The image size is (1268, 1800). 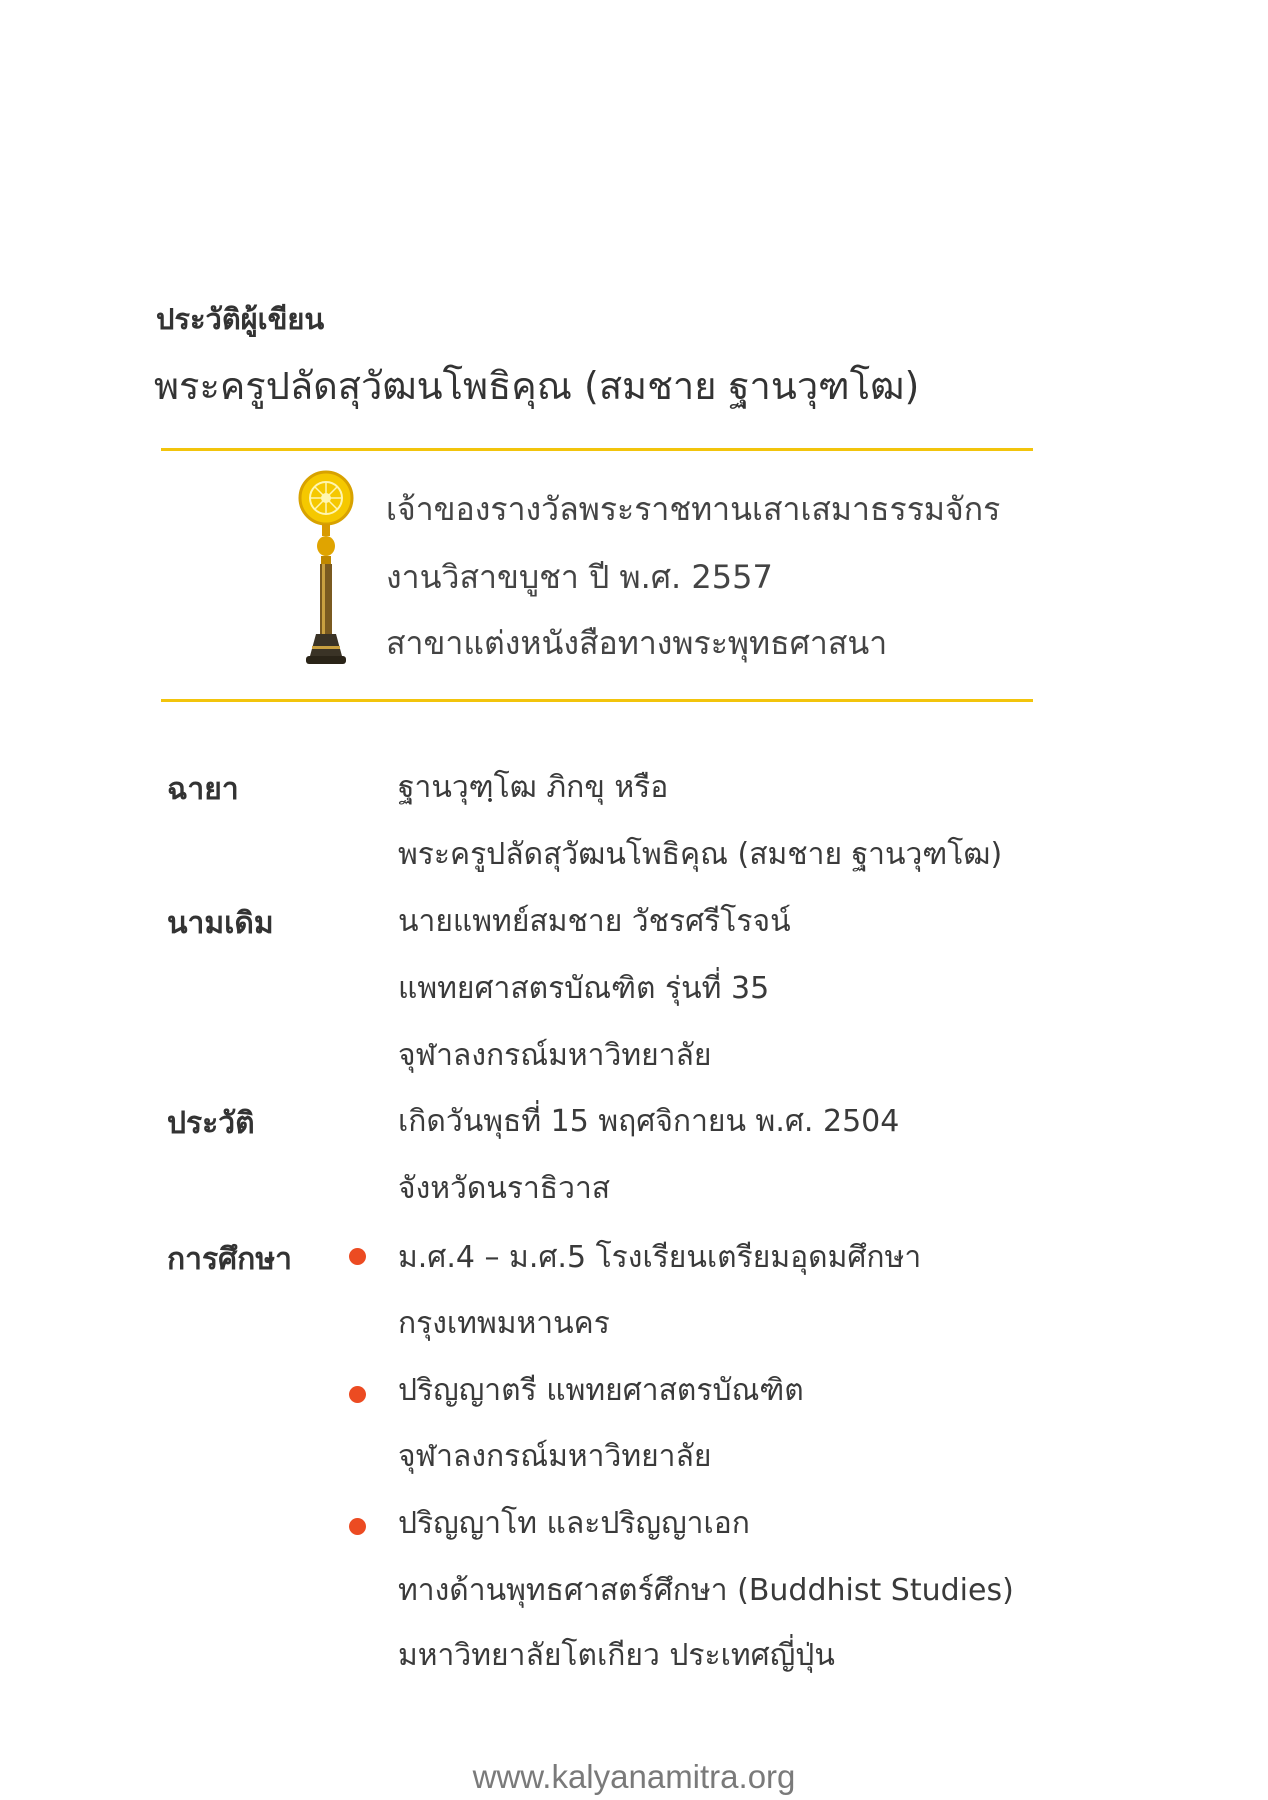 I want to click on author-title: พระครูปลัดสุวัฒนโพธิคุณ (สมชาย ฐานวุฑโฒ), so click(x=537, y=386).